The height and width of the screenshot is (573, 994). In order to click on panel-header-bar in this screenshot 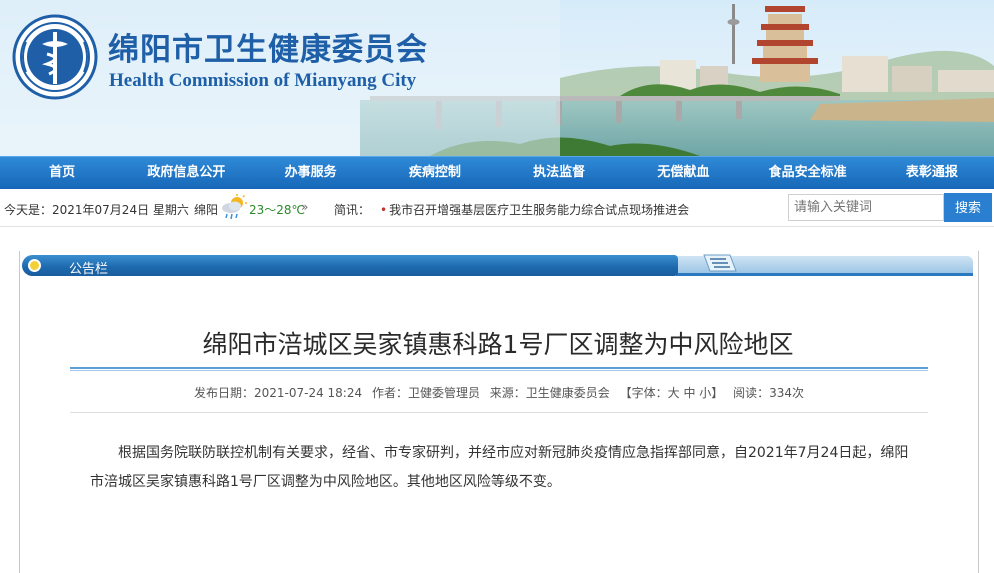, I will do `click(350, 265)`.